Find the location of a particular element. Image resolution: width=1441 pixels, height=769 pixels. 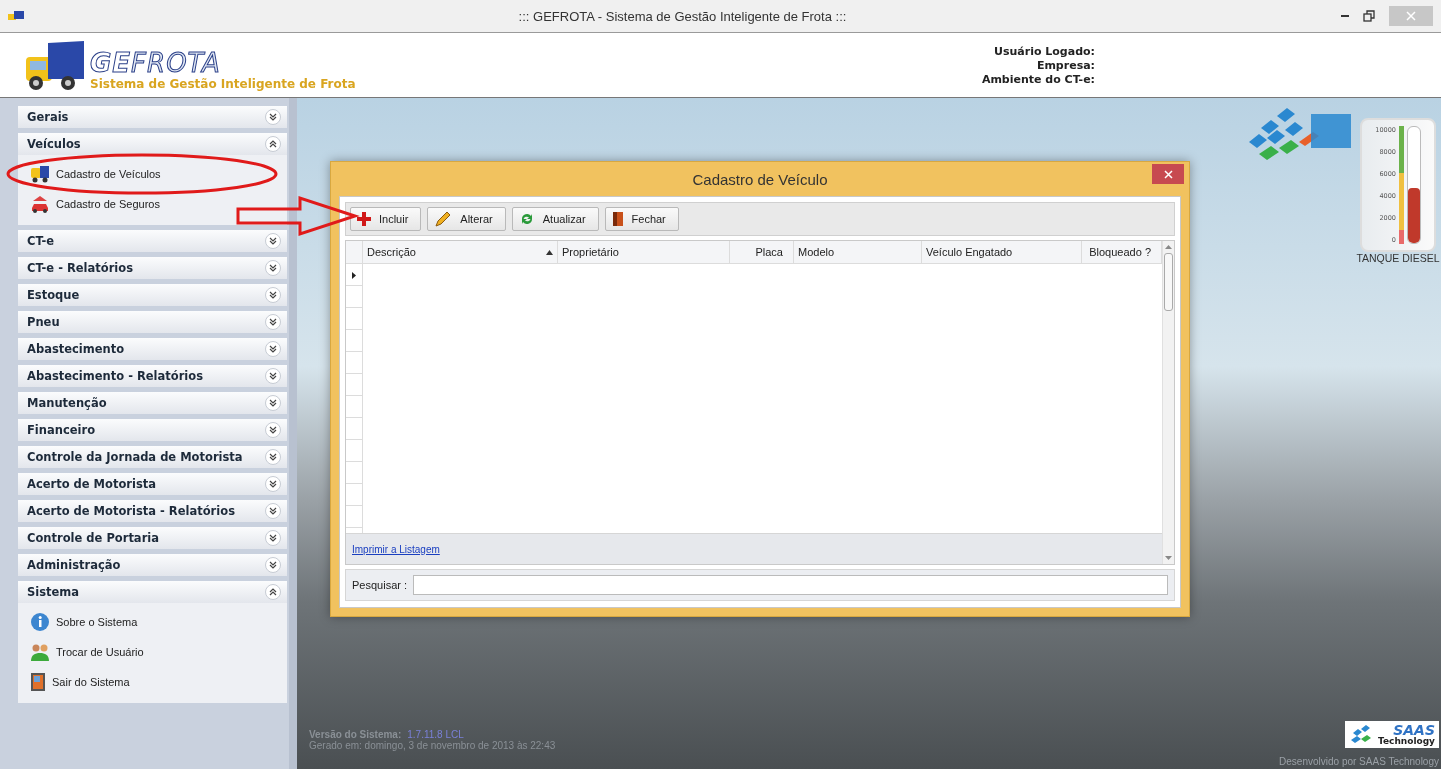

company-logo: SAAS Technology is located at coordinates (1392, 734).